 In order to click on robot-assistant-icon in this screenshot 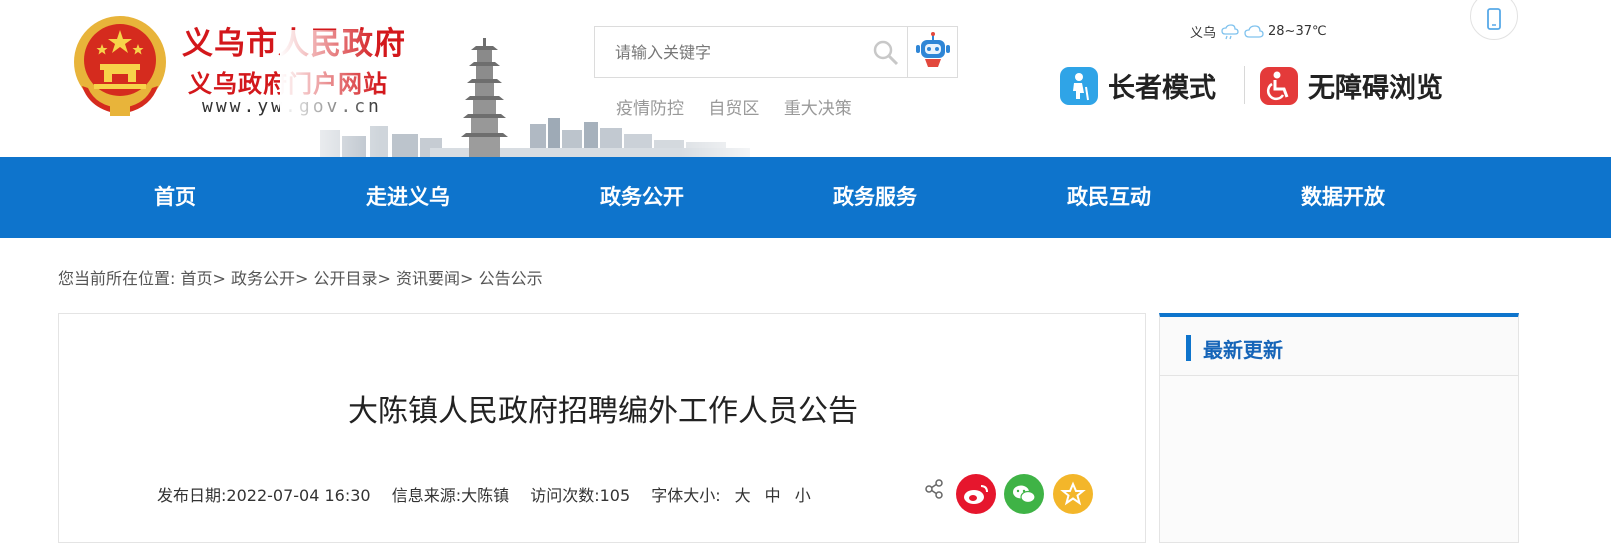, I will do `click(932, 52)`.